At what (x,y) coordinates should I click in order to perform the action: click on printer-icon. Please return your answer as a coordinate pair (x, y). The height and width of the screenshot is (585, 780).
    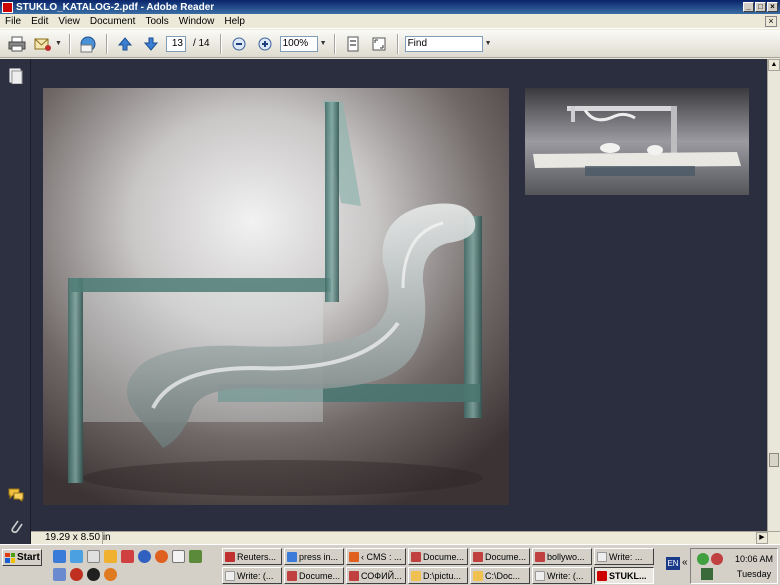
    Looking at the image, I should click on (17, 43).